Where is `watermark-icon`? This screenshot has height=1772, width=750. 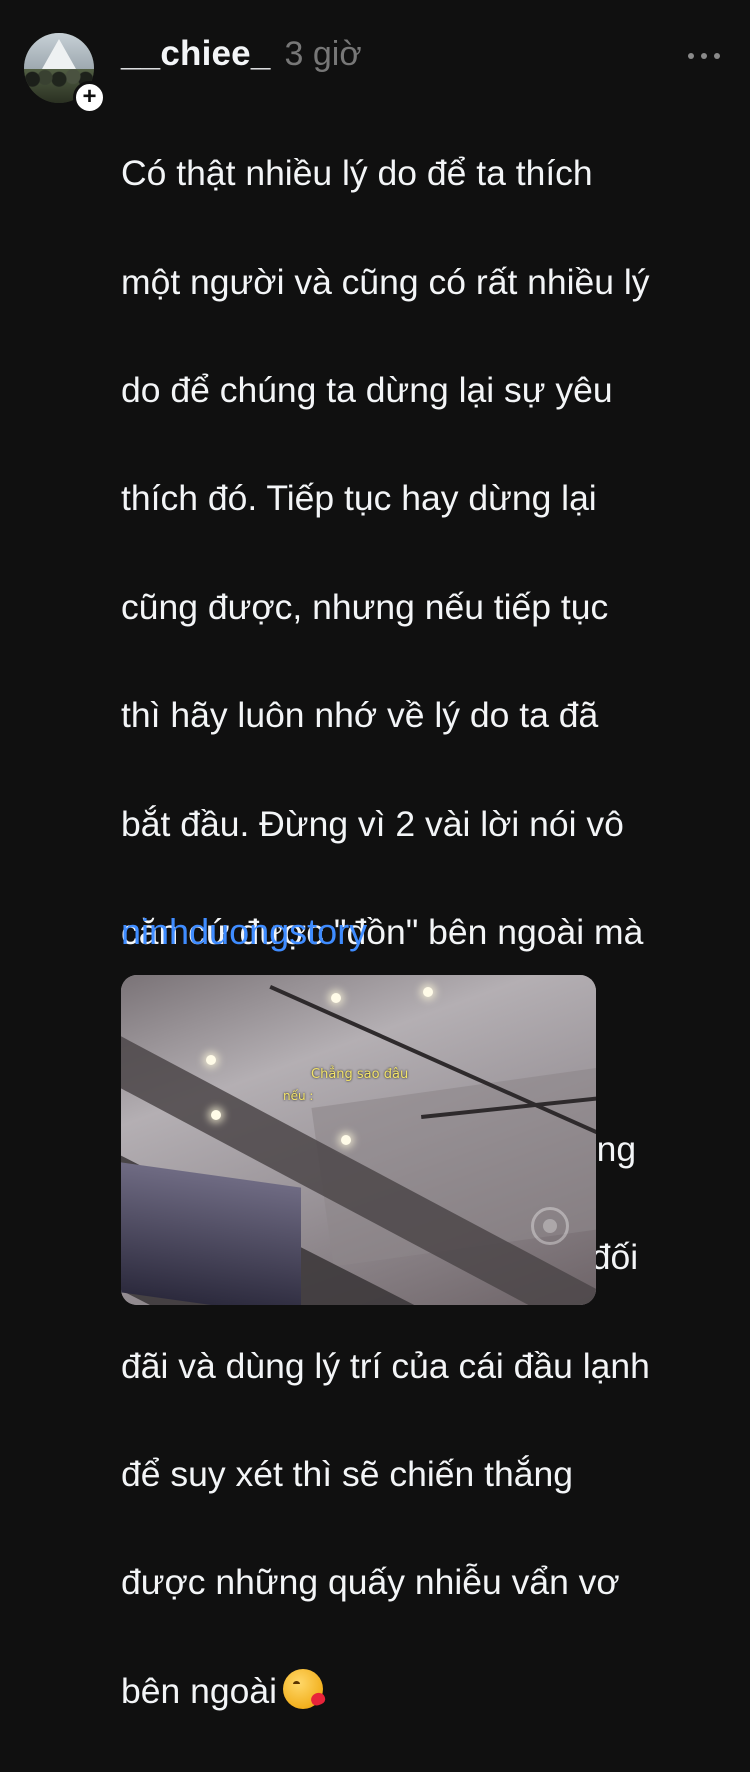
watermark-icon is located at coordinates (550, 1226).